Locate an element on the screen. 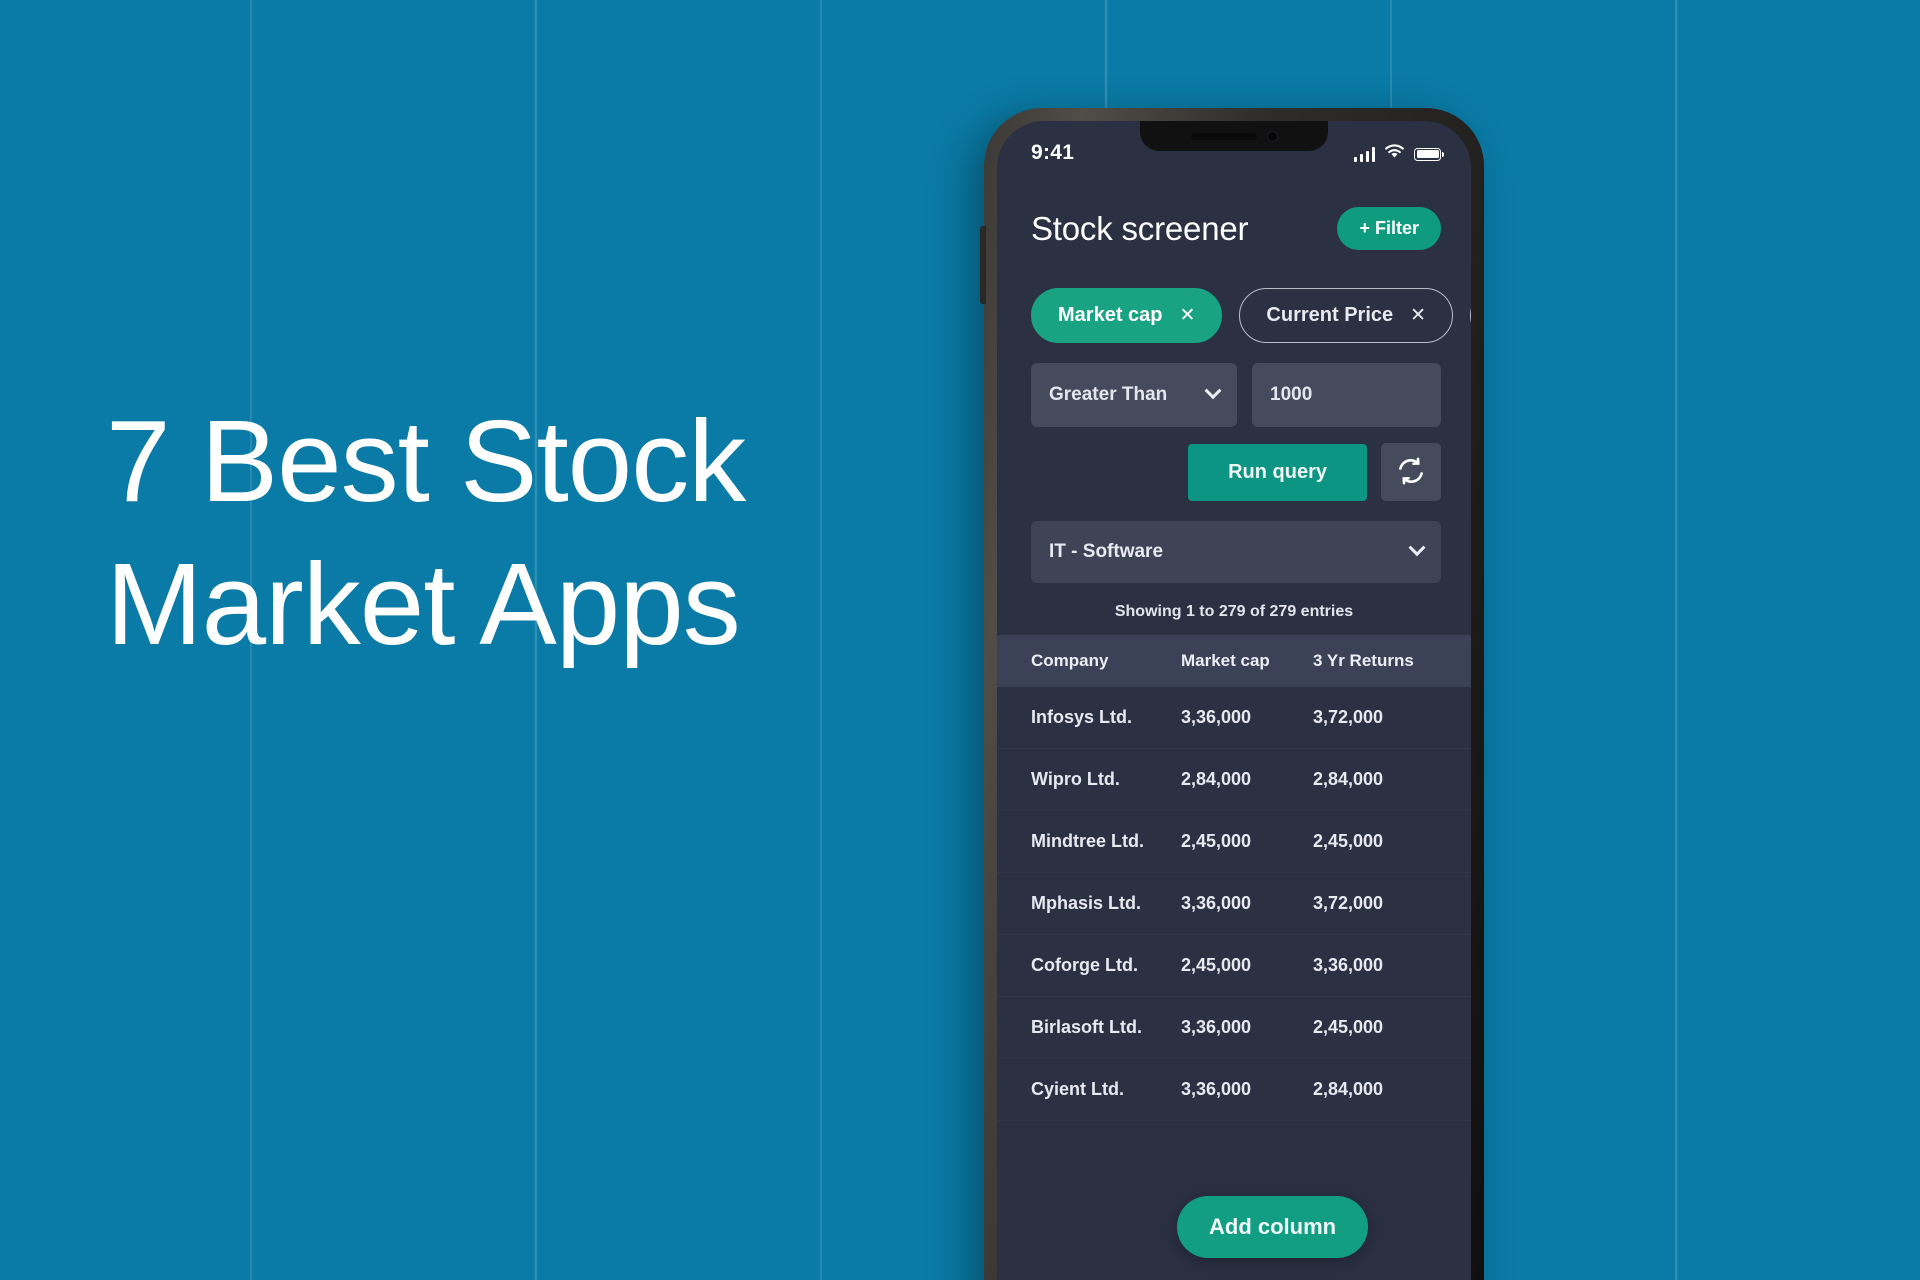 This screenshot has width=1920, height=1280. value-input: 1000 is located at coordinates (1346, 395).